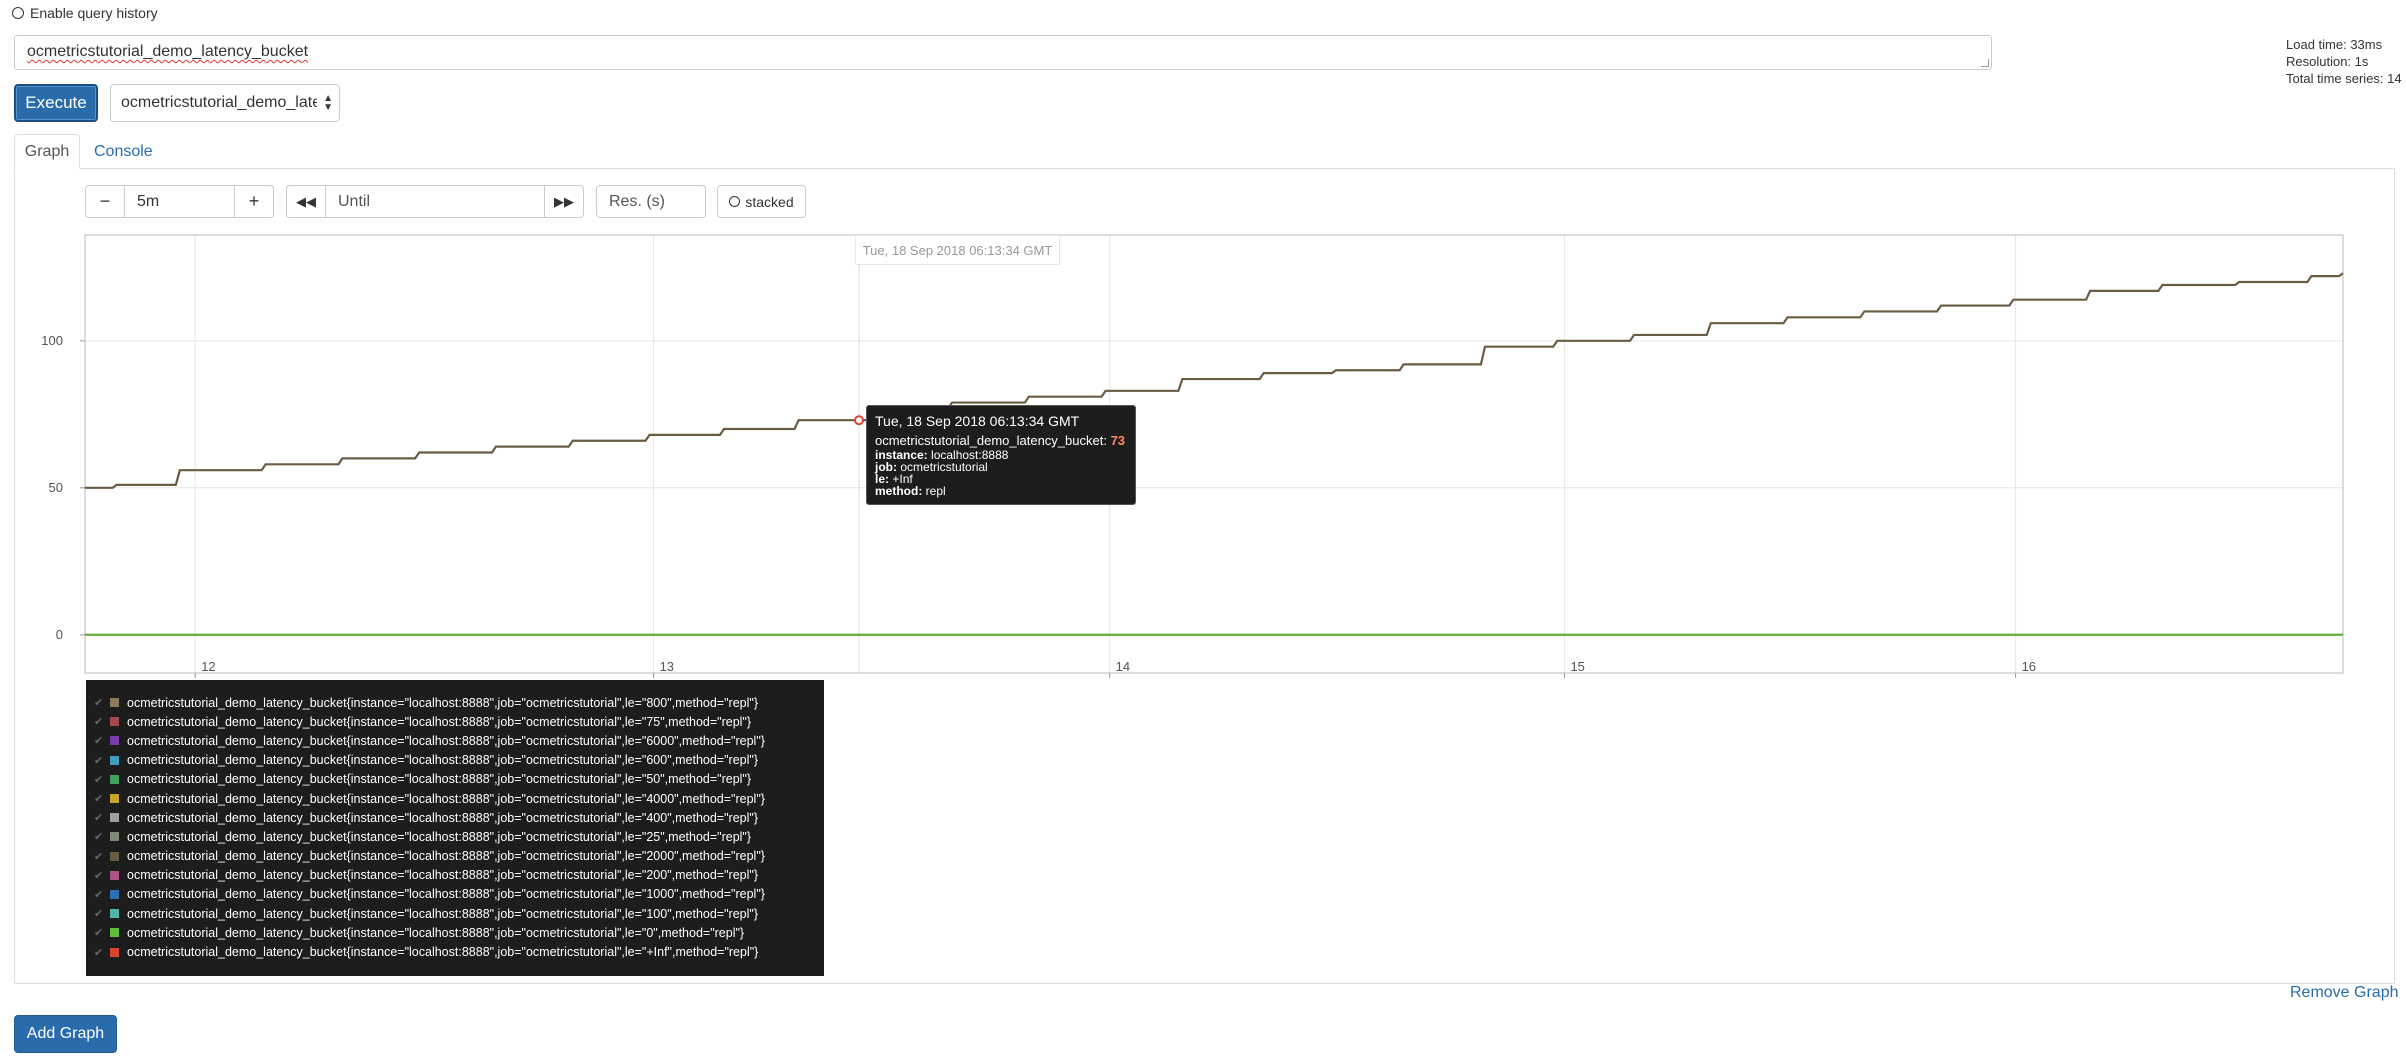  I want to click on forward-button: ▶▶, so click(564, 201).